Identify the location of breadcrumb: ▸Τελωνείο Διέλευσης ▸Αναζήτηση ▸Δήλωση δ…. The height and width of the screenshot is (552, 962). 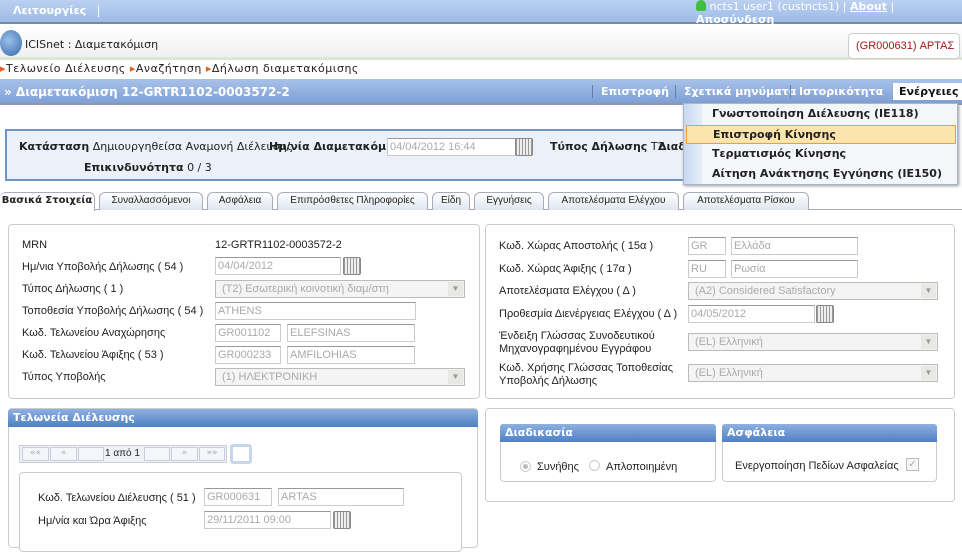
(179, 68).